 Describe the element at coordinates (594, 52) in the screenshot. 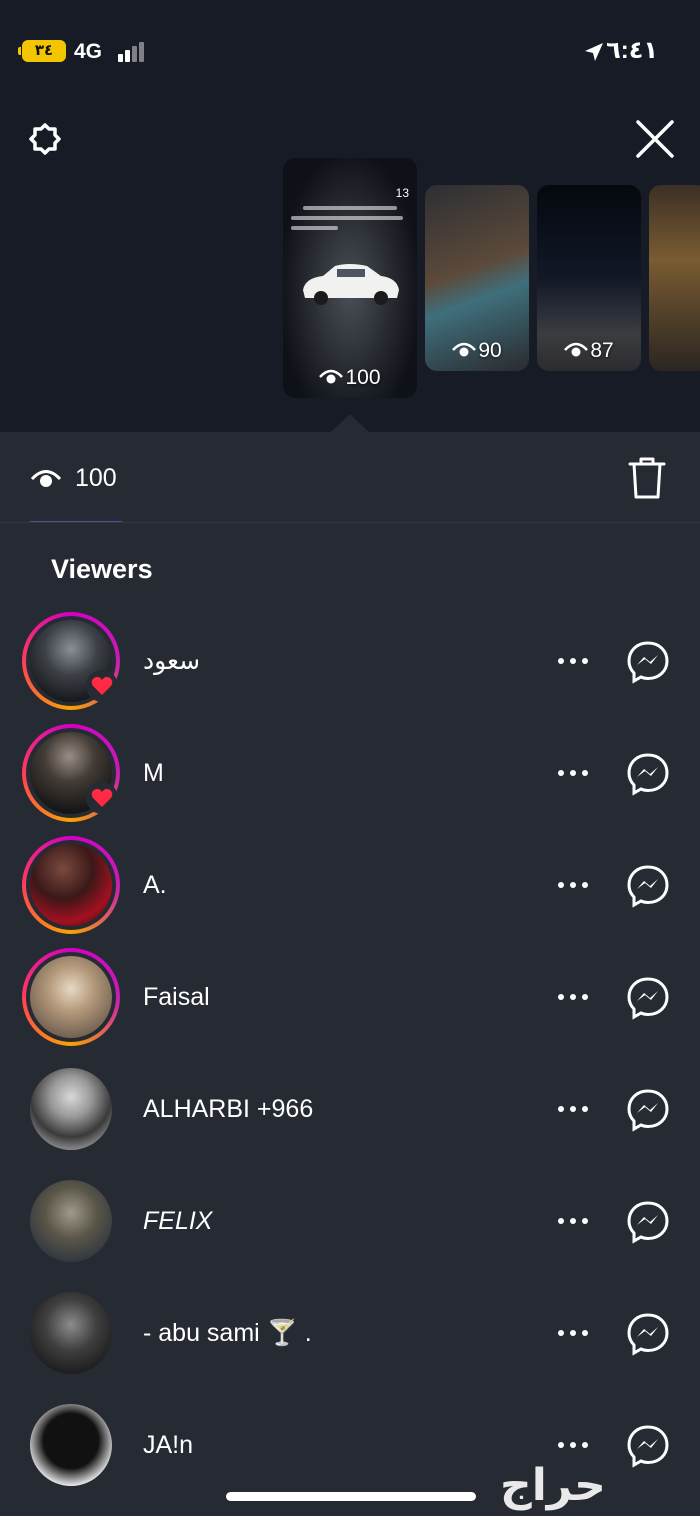

I see `location-arrow-icon` at that location.